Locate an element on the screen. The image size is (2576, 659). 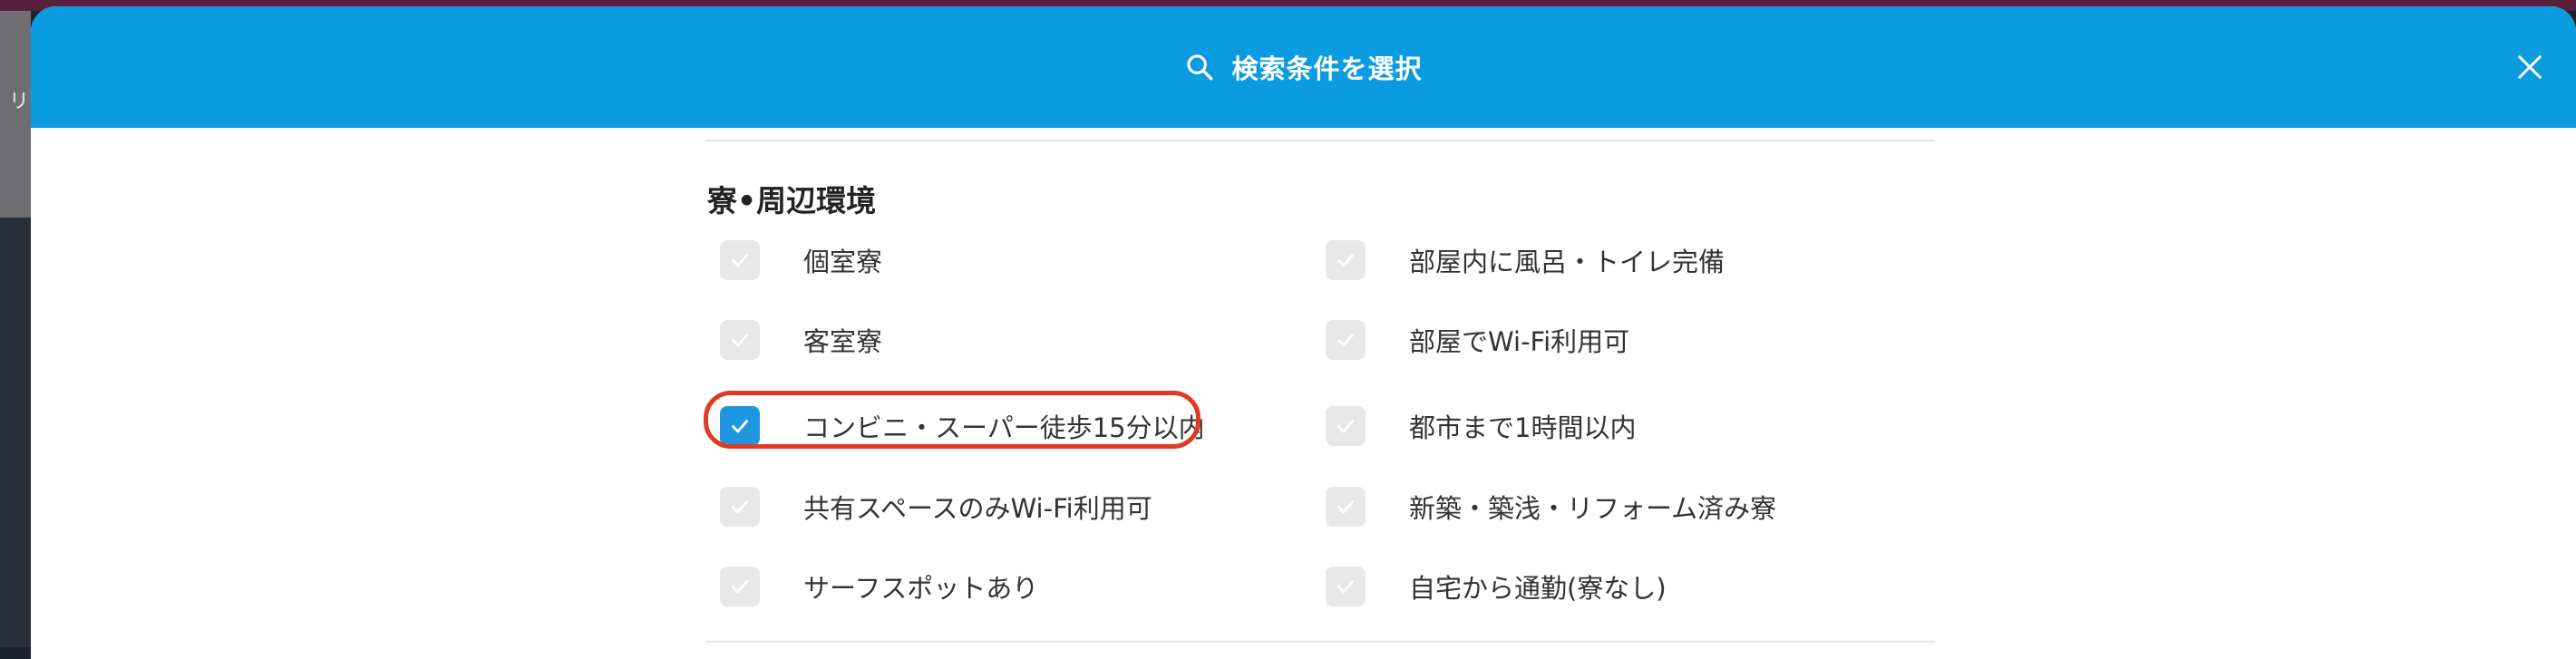
background-text: リ is located at coordinates (19, 102).